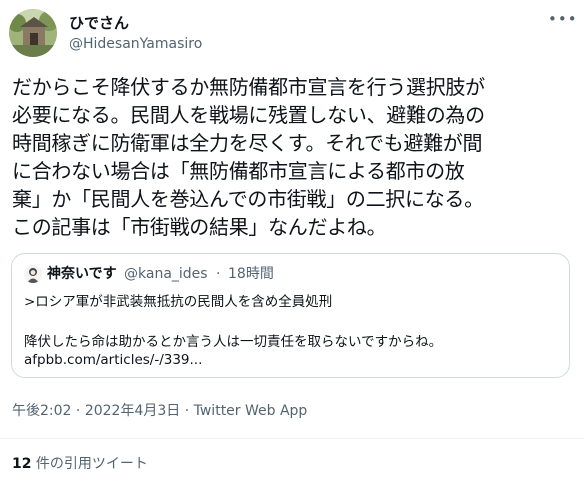  I want to click on quoted-text-line1: >ロシア軍が非武装無抵抗の民間人を含め全員処刑, so click(178, 302).